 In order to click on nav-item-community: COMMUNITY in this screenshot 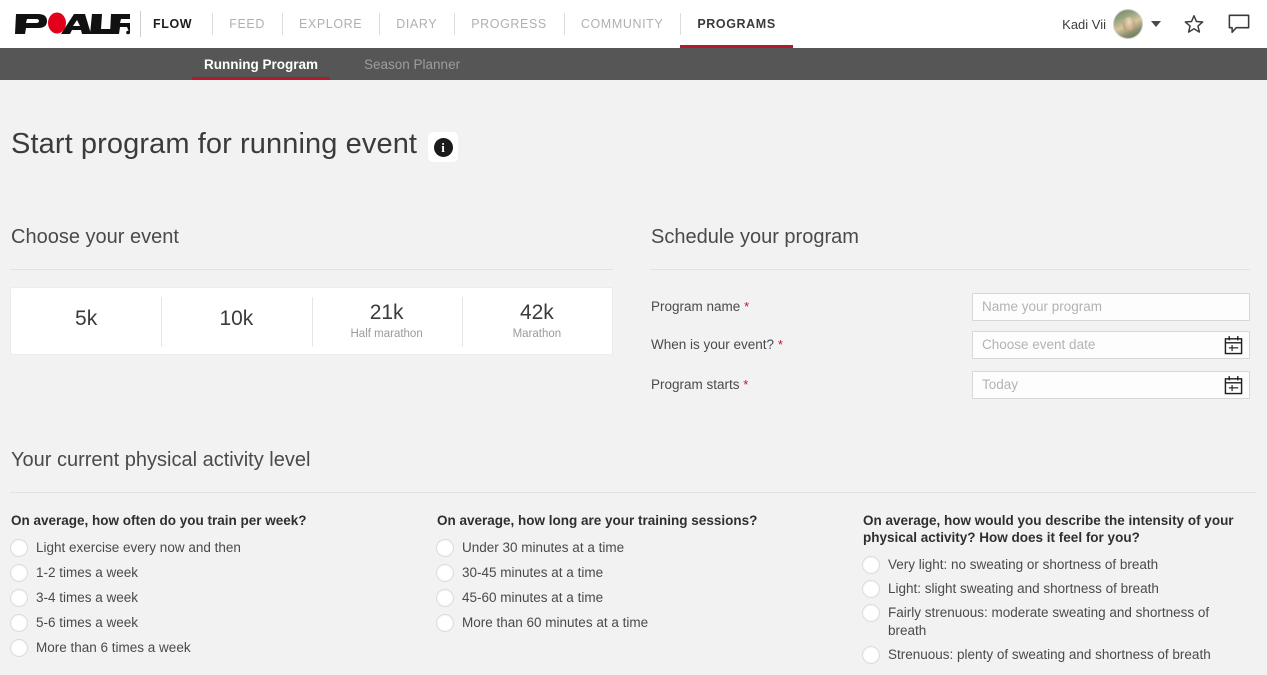, I will do `click(621, 24)`.